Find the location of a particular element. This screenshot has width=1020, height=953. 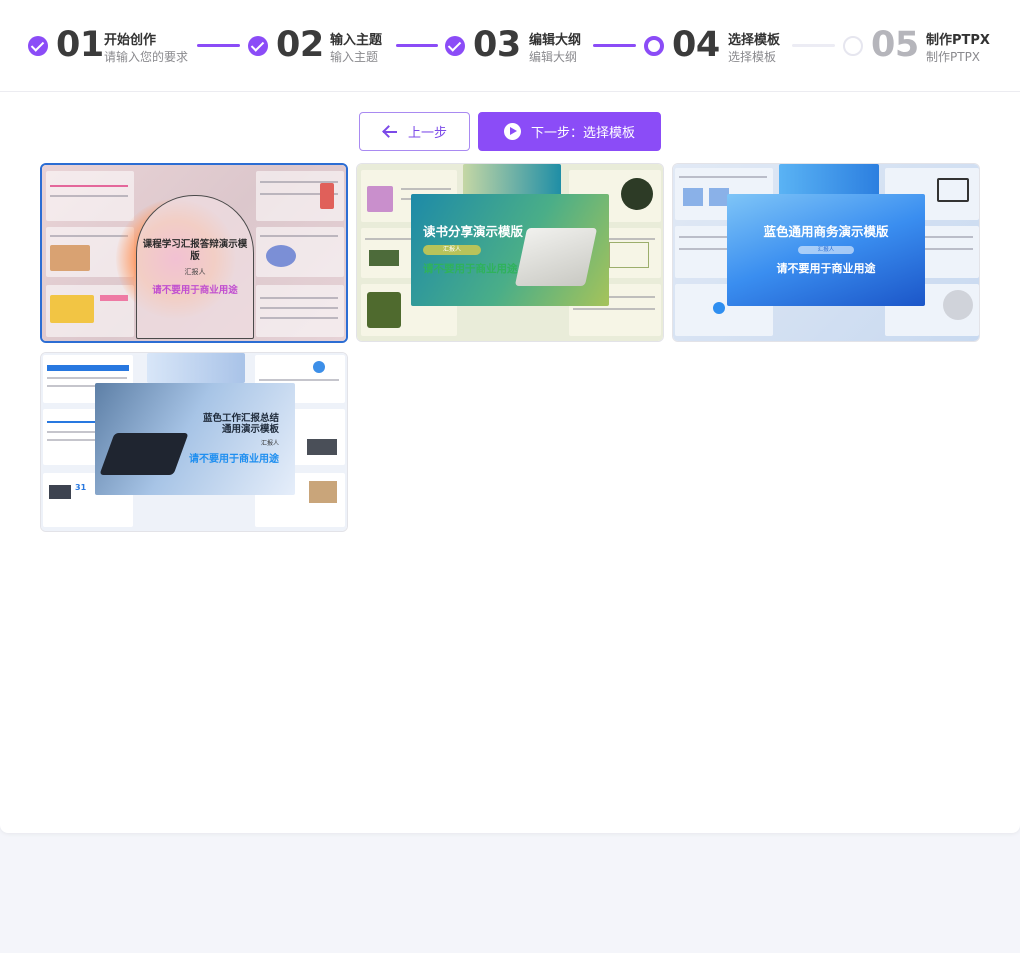

step-04: 04 选择模板 选择模板 is located at coordinates (716, 46).